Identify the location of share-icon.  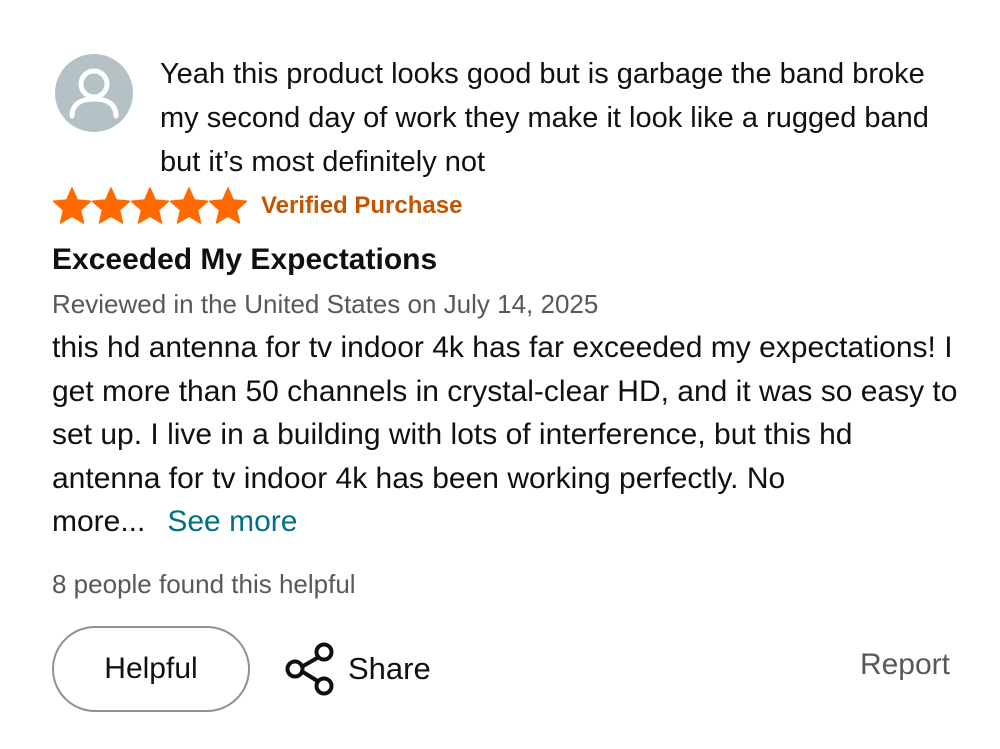
(309, 669).